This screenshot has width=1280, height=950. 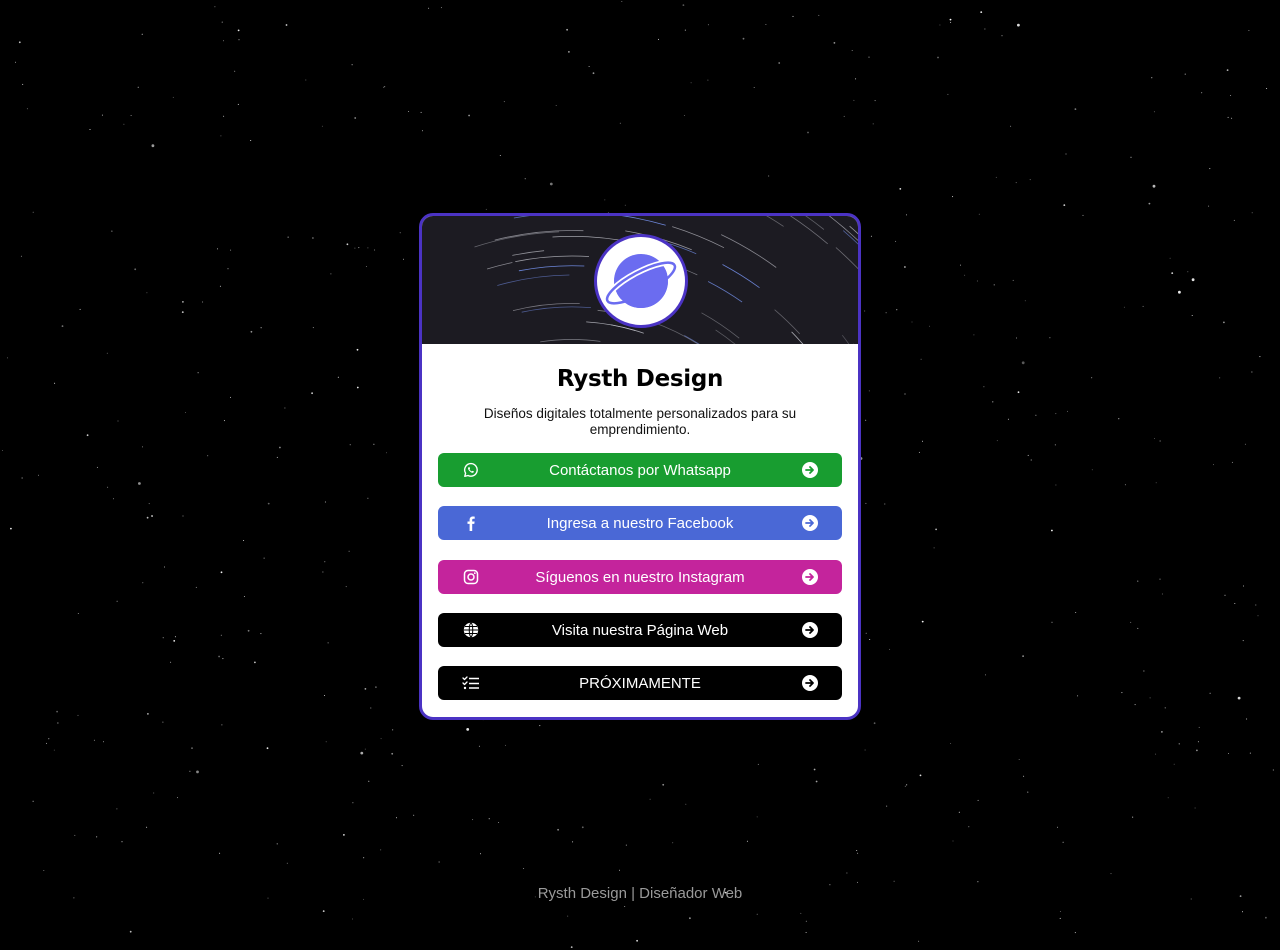 I want to click on globe-icon, so click(x=471, y=630).